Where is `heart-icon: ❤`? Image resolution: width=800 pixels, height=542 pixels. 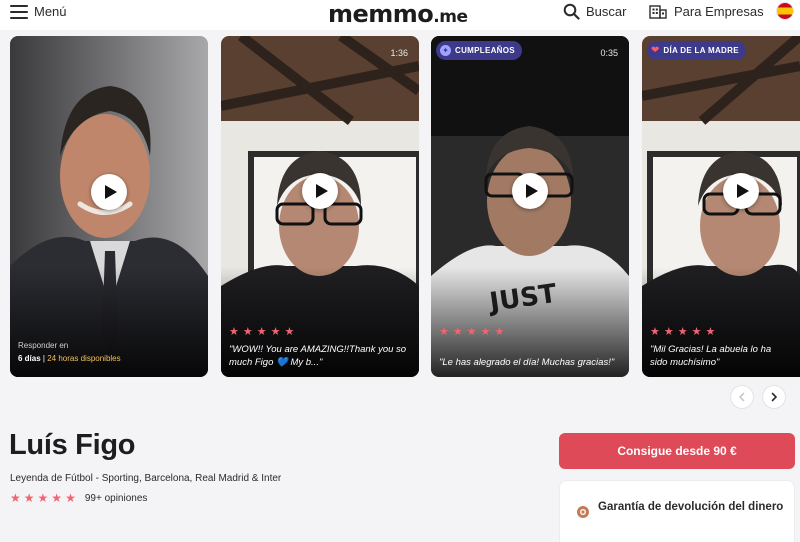 heart-icon: ❤ is located at coordinates (655, 50).